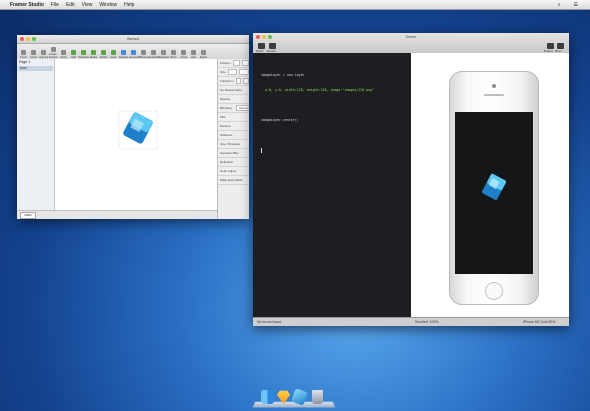  What do you see at coordinates (83, 54) in the screenshot?
I see `toolbar-button-transform: Transform` at bounding box center [83, 54].